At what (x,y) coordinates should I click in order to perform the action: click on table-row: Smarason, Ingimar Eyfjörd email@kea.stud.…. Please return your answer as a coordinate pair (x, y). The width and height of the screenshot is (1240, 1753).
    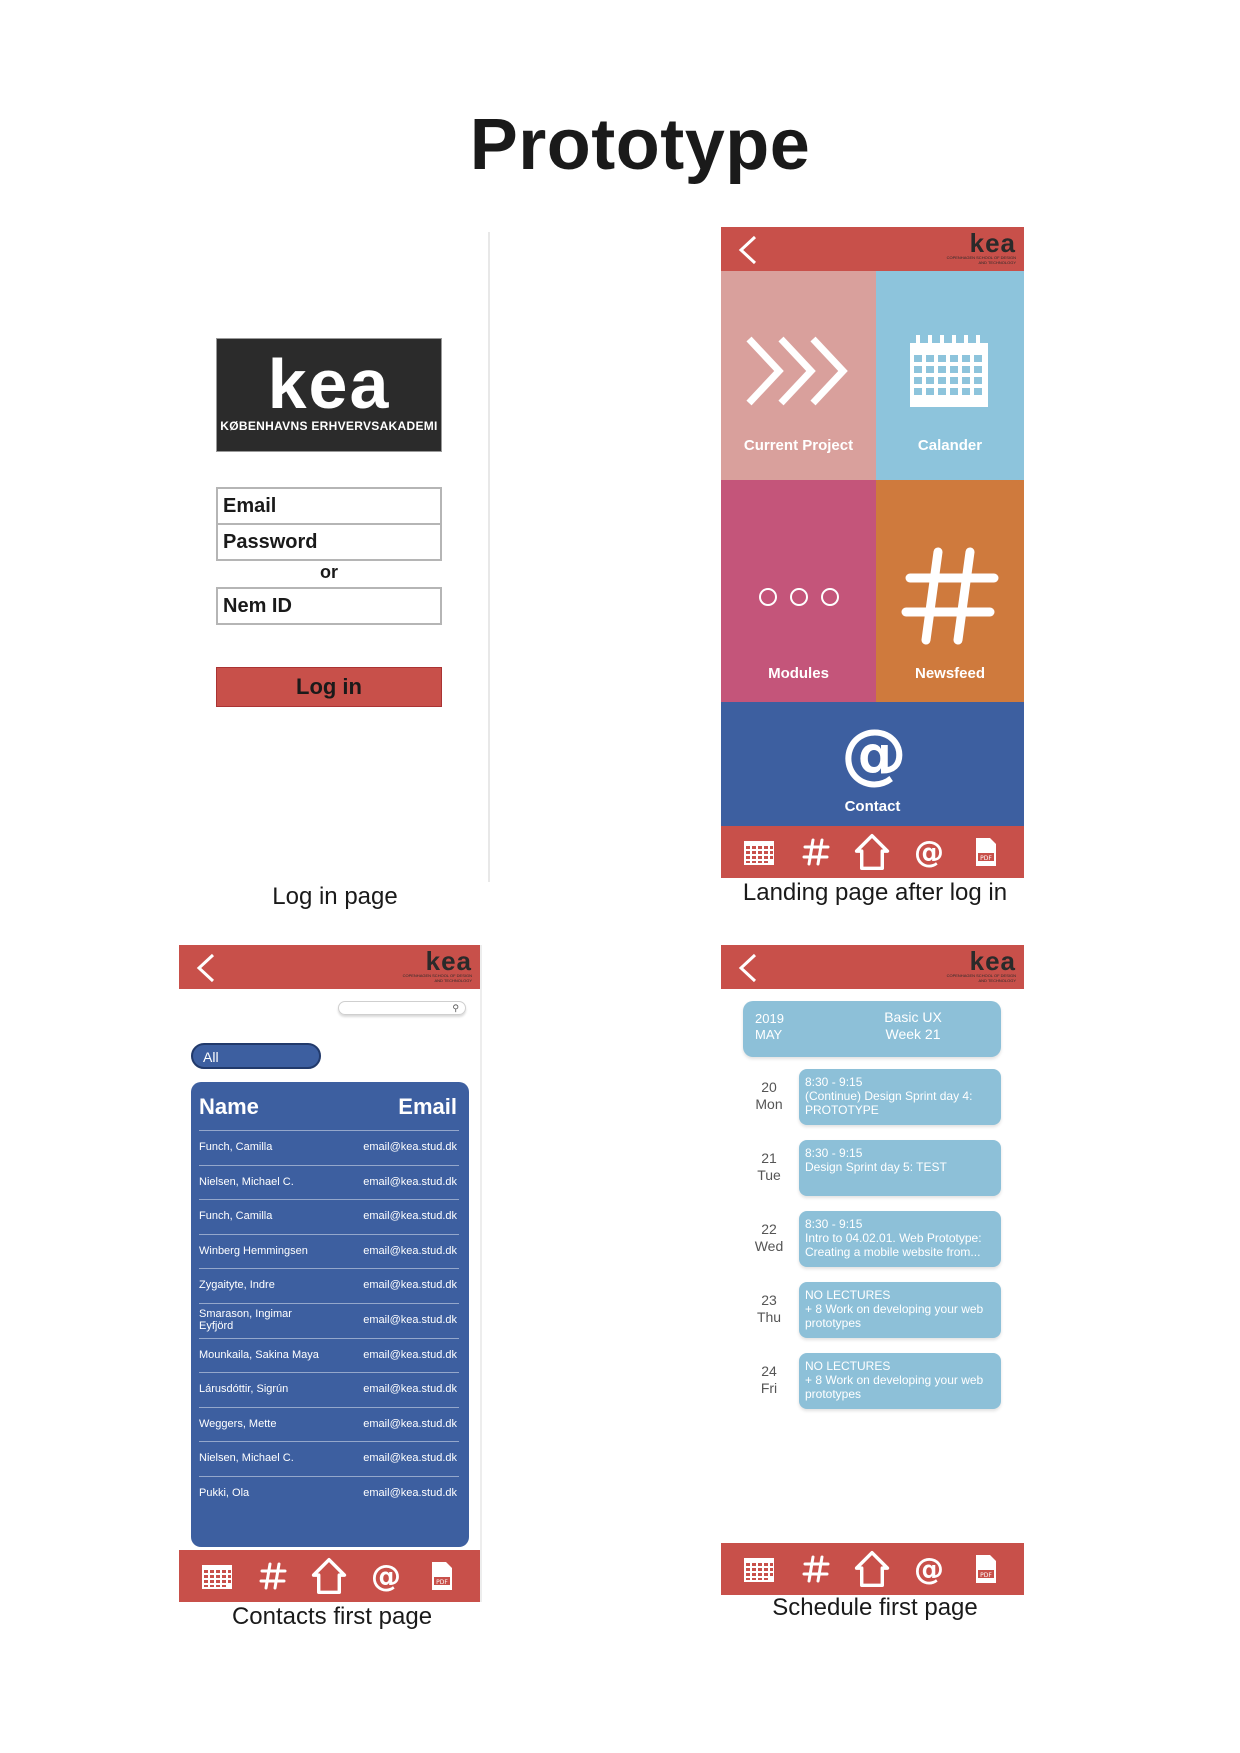
    Looking at the image, I should click on (330, 1320).